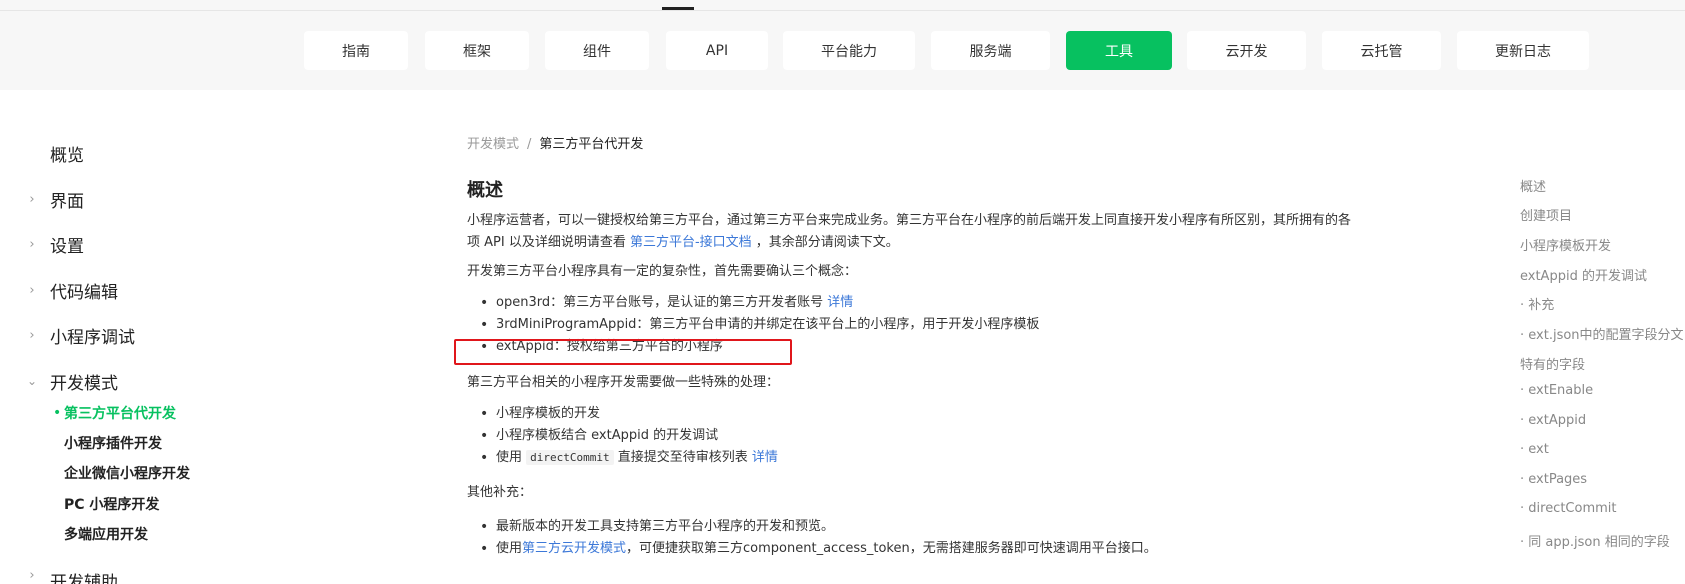 The height and width of the screenshot is (584, 1685). What do you see at coordinates (1595, 540) in the screenshot?
I see `toc-item: · 同 app.json 相同的字段` at bounding box center [1595, 540].